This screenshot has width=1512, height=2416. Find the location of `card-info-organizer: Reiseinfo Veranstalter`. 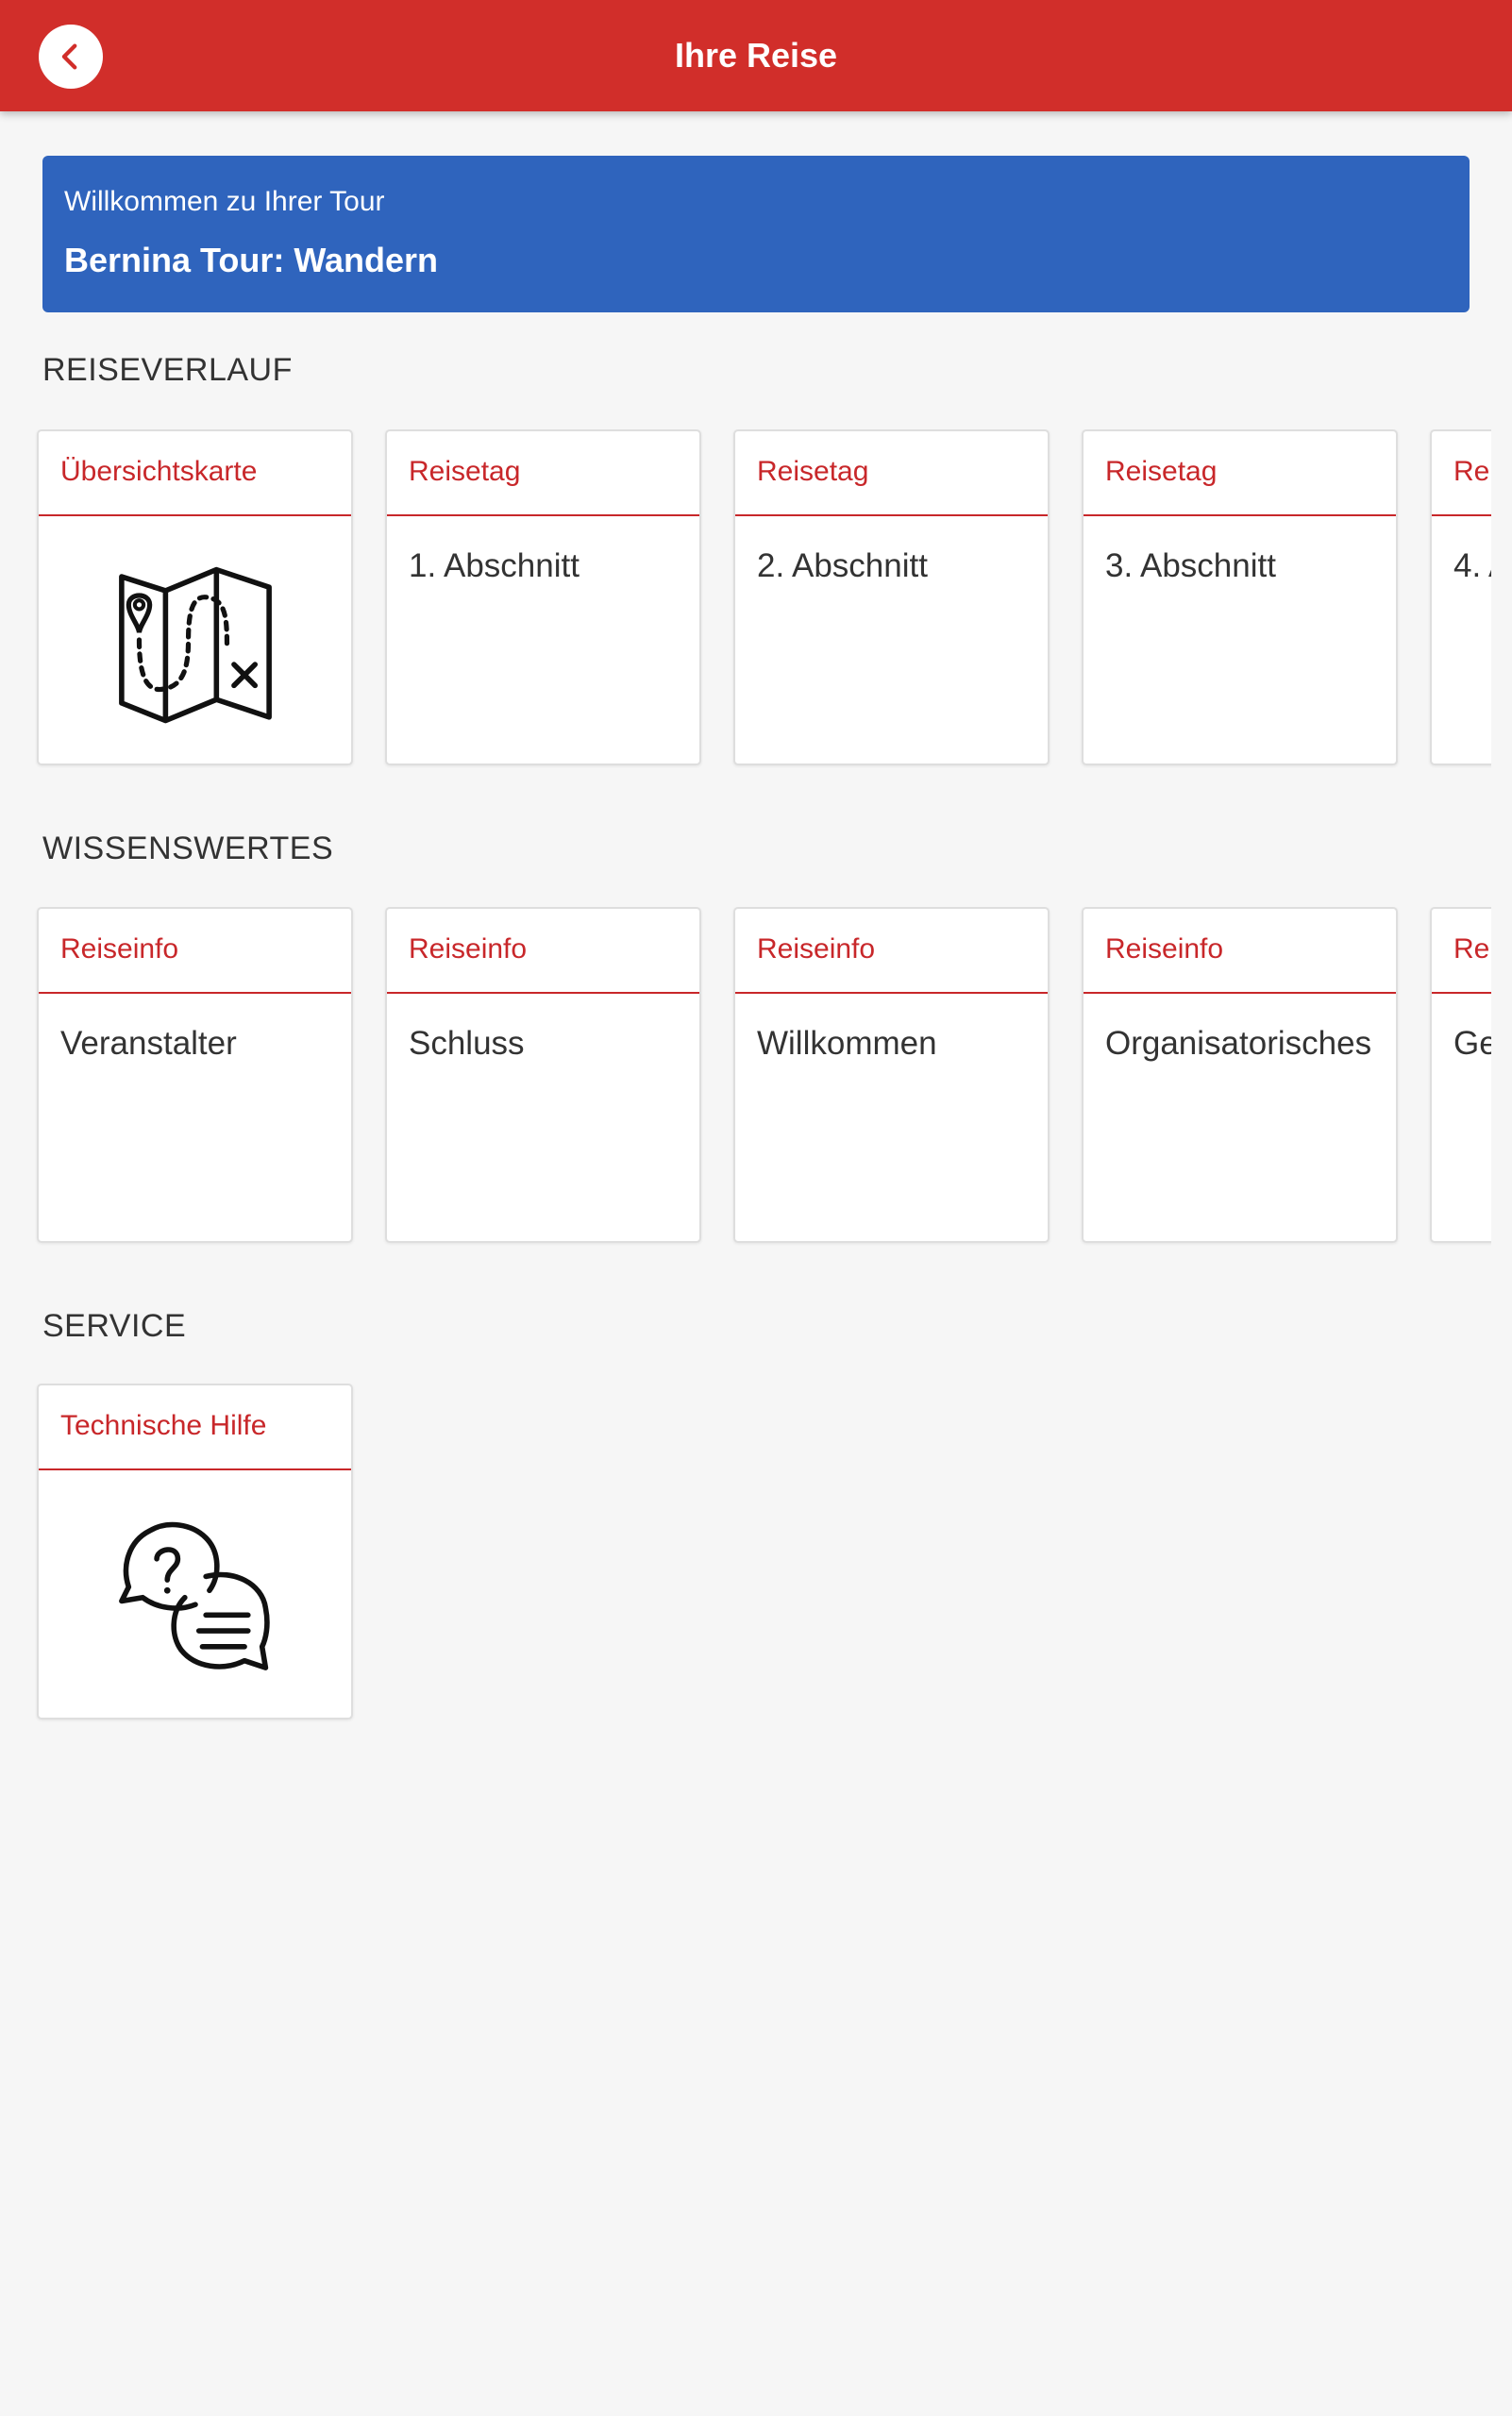

card-info-organizer: Reiseinfo Veranstalter is located at coordinates (195, 1075).